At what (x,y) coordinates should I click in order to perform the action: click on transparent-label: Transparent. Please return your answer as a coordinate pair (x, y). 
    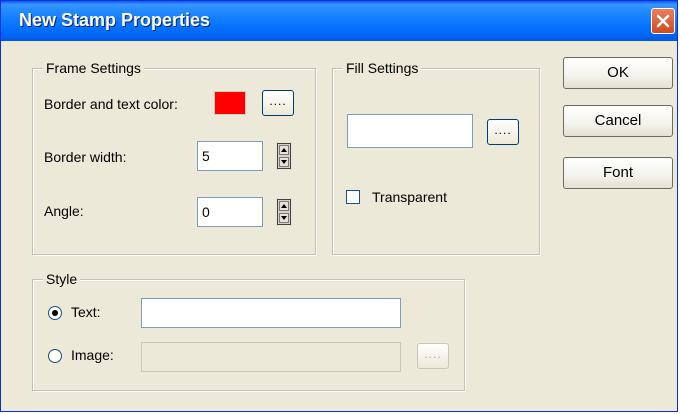
    Looking at the image, I should click on (409, 197).